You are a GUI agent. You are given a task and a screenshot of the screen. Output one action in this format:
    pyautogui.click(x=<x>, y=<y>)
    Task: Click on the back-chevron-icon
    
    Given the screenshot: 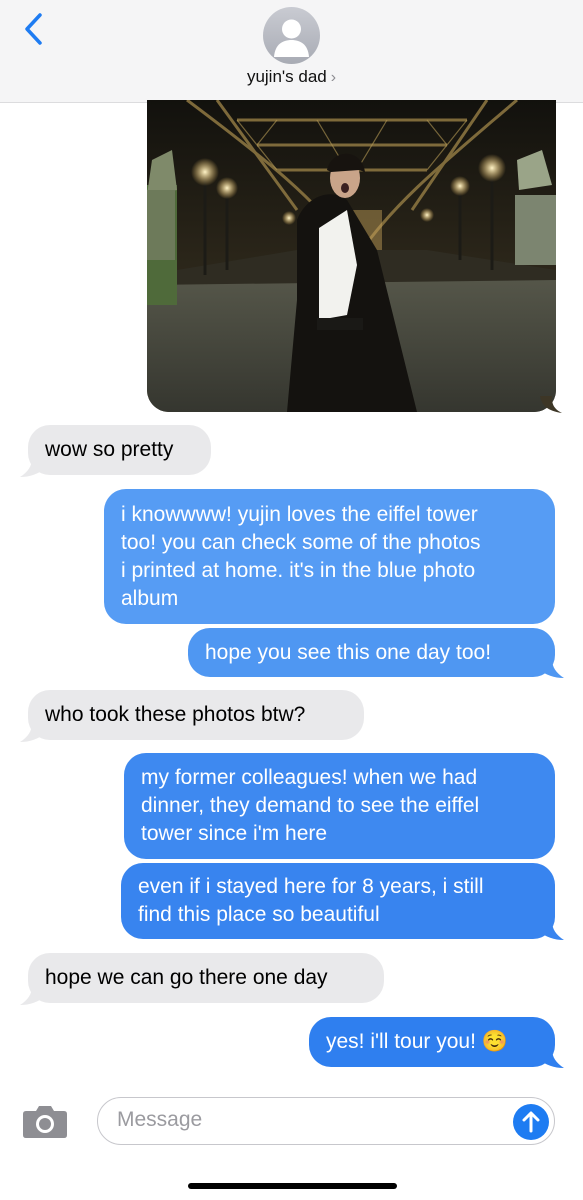 What is the action you would take?
    pyautogui.click(x=35, y=29)
    